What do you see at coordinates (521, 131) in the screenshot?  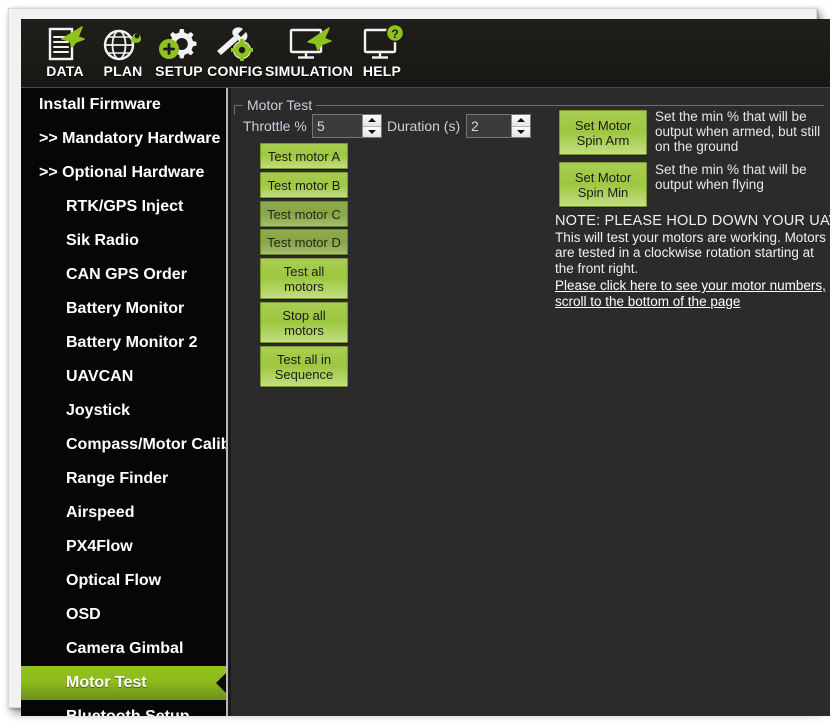 I see `duration-decrement-button` at bounding box center [521, 131].